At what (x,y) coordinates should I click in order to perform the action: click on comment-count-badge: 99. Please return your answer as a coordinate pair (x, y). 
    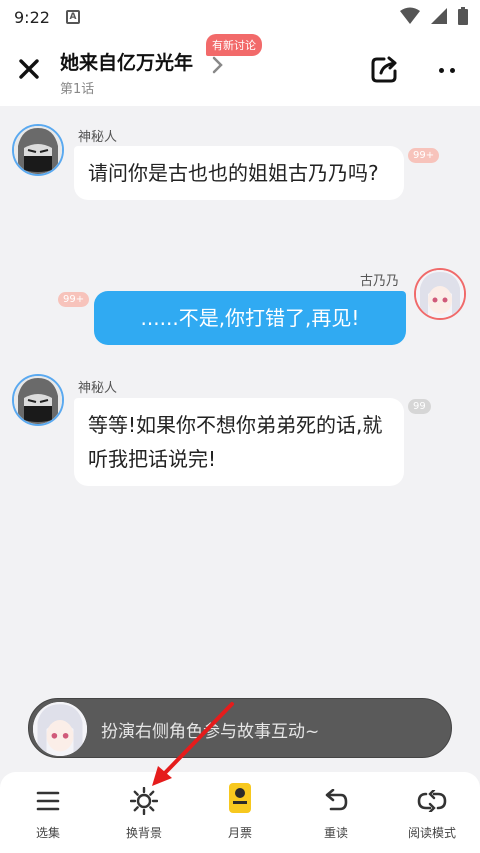
    Looking at the image, I should click on (419, 406).